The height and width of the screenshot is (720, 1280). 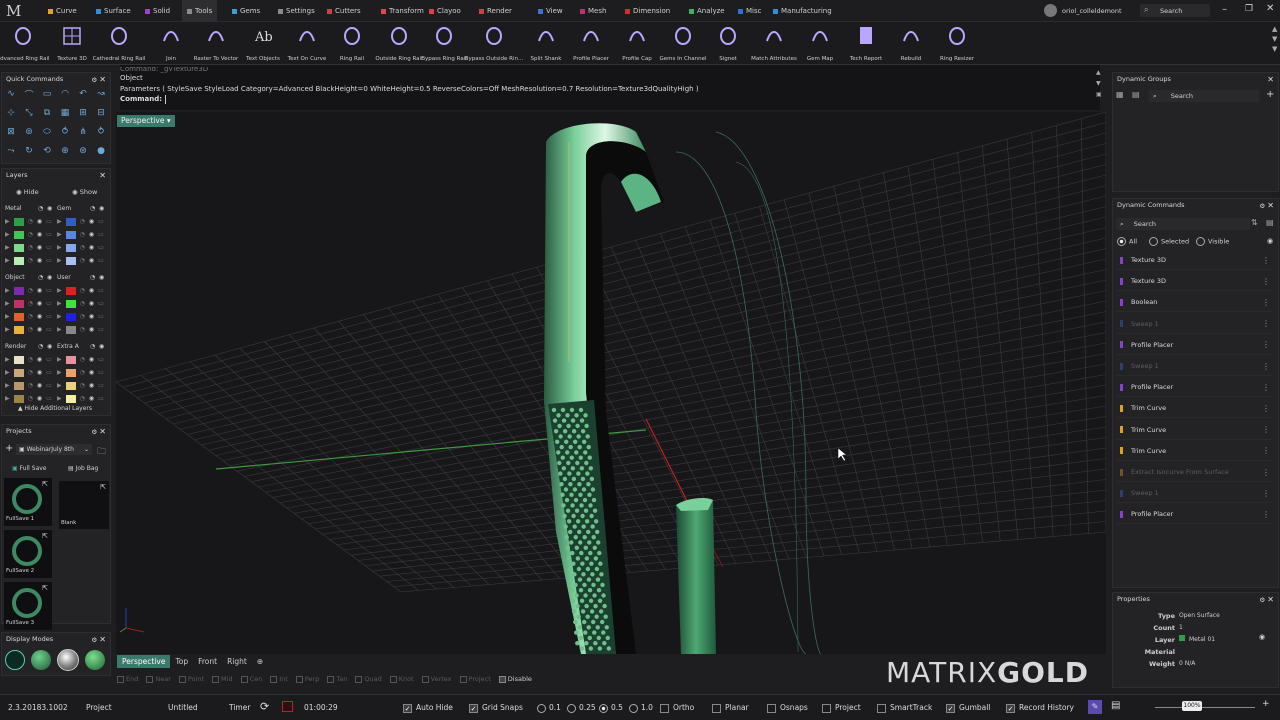 What do you see at coordinates (54, 449) in the screenshot?
I see `project-selector: ▣ WebinarJuly 8th ⌄` at bounding box center [54, 449].